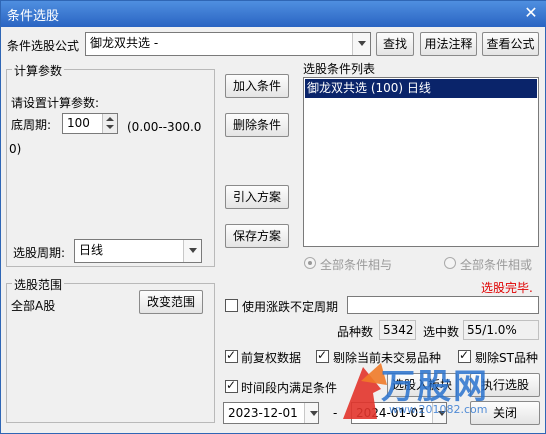 This screenshot has height=434, width=546. Describe the element at coordinates (510, 44) in the screenshot. I see `view-formula-button: 查看公式` at that location.